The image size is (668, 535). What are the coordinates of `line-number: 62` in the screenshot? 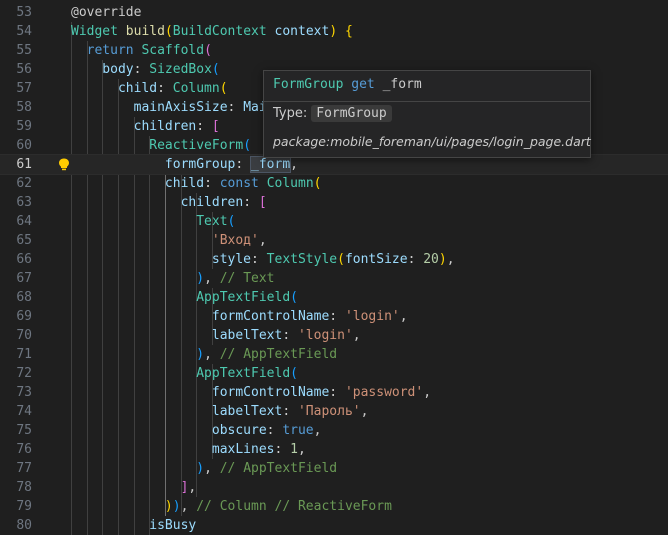 It's located at (24, 183).